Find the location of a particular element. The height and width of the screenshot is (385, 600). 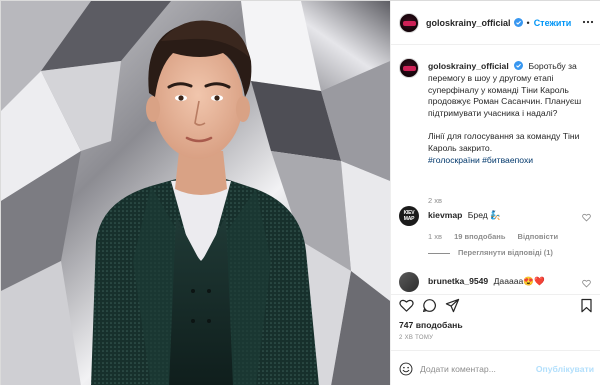

more-options-icon is located at coordinates (588, 22).